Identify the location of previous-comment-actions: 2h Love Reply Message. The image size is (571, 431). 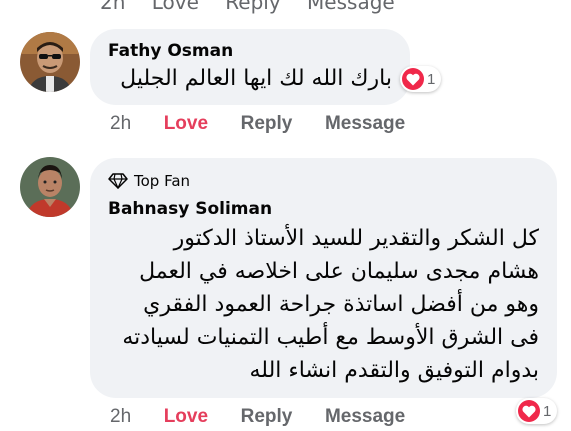
(257, 7).